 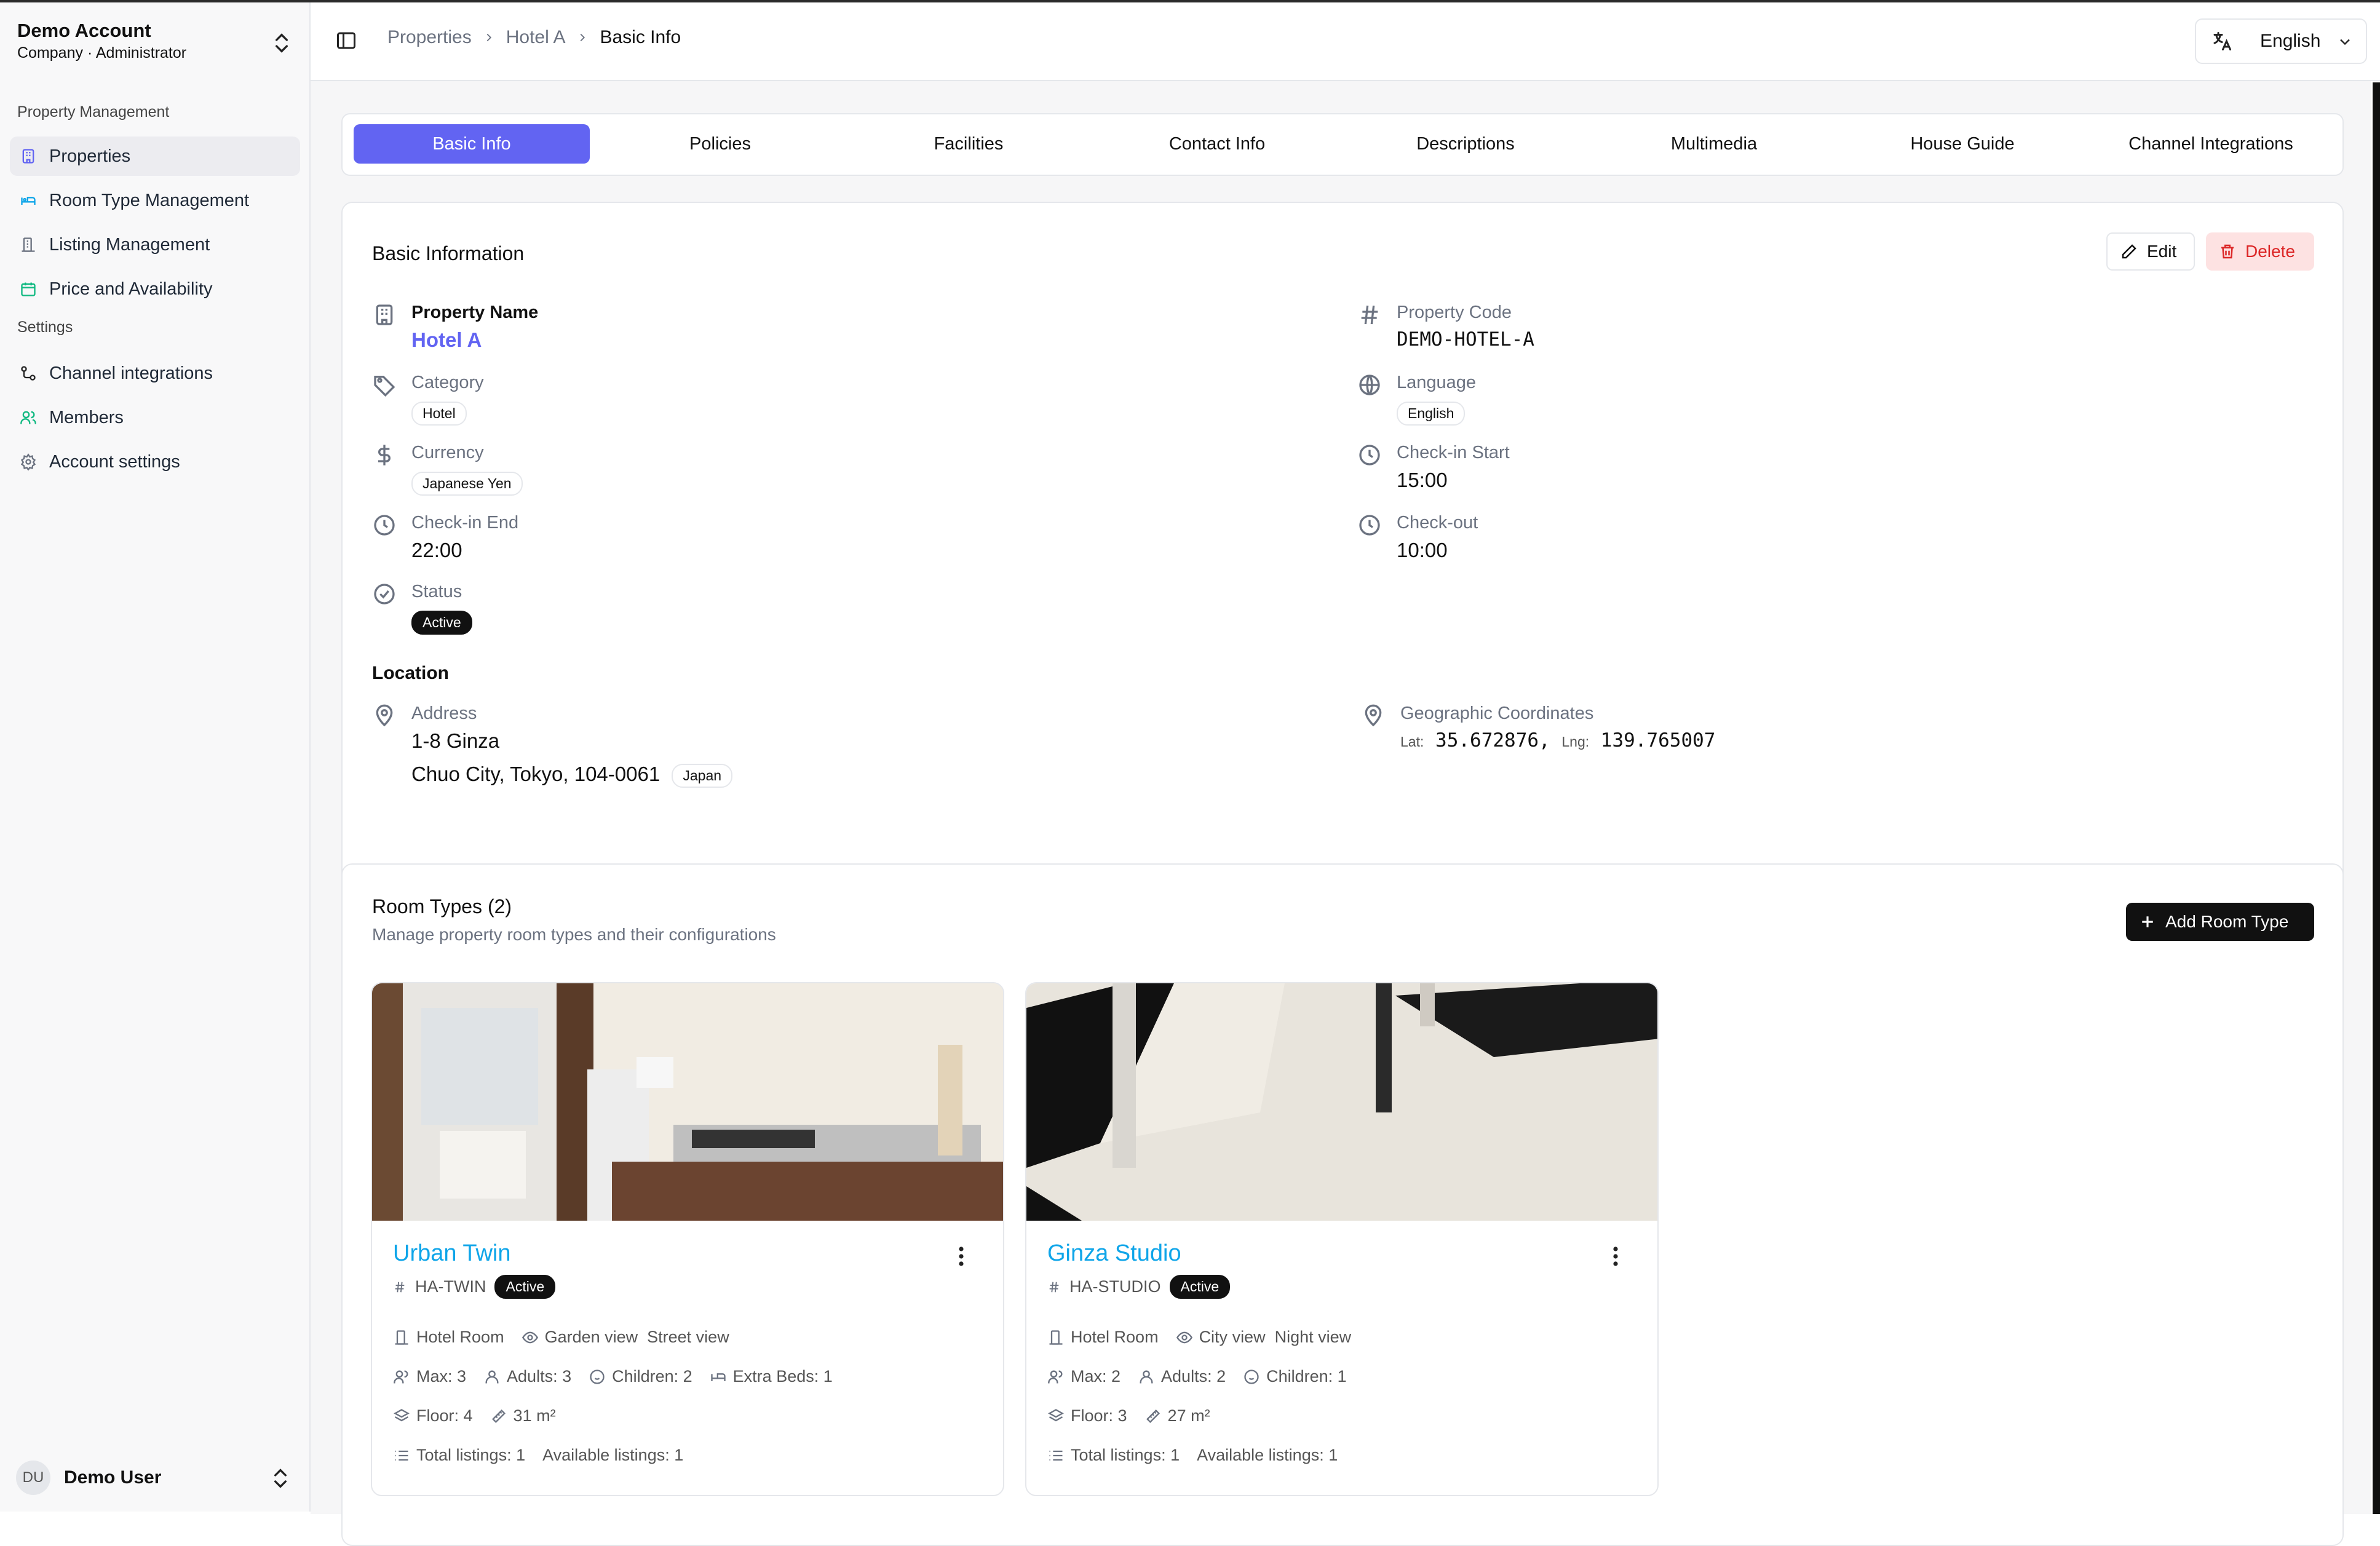 I want to click on room-children: Children: 2, so click(x=652, y=1376).